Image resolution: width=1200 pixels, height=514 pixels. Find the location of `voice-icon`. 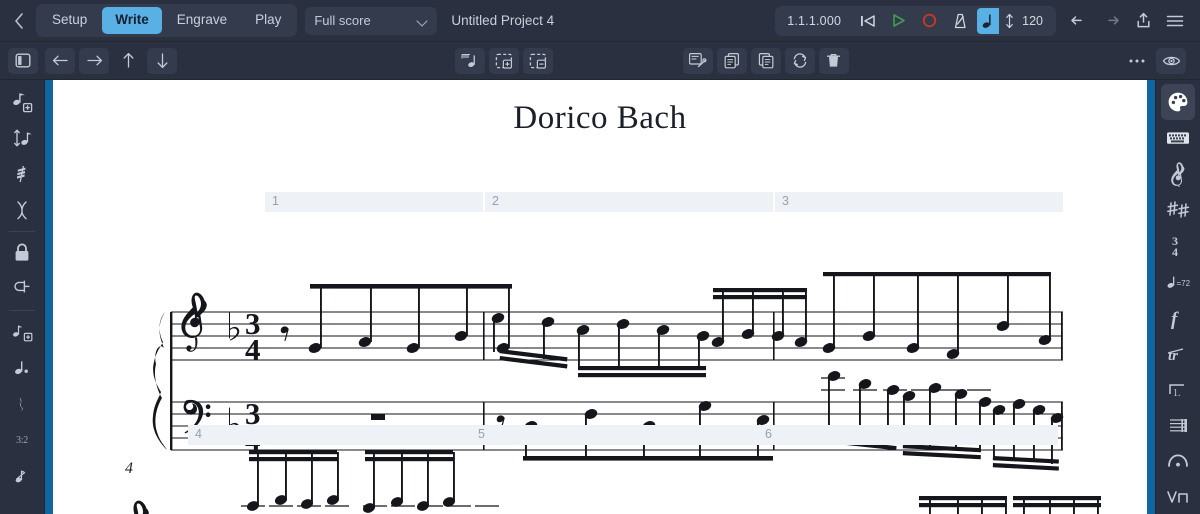

voice-icon is located at coordinates (22, 210).